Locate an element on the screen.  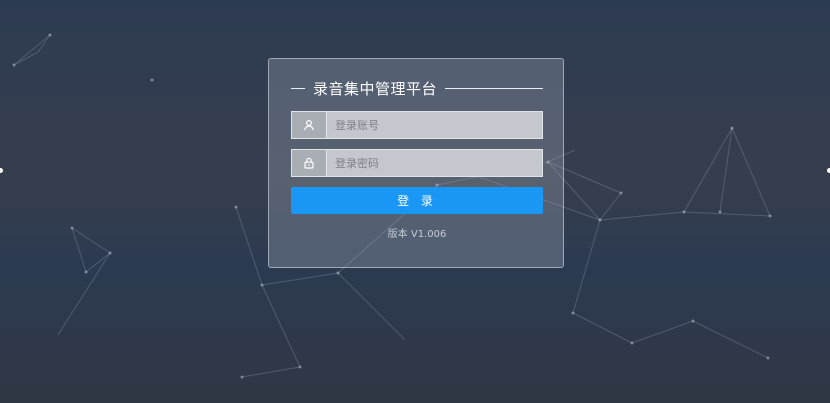
version-label: 版本 V1.006 is located at coordinates (417, 234).